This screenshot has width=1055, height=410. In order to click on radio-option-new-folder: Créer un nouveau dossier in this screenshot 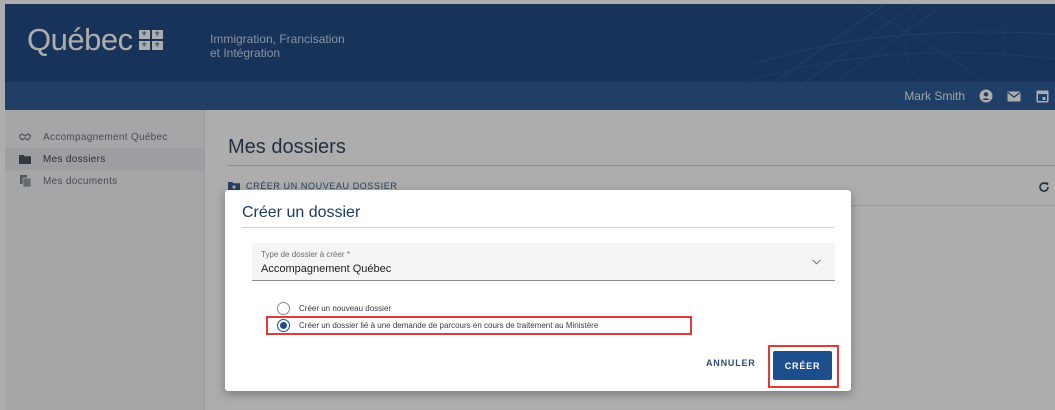, I will do `click(334, 308)`.